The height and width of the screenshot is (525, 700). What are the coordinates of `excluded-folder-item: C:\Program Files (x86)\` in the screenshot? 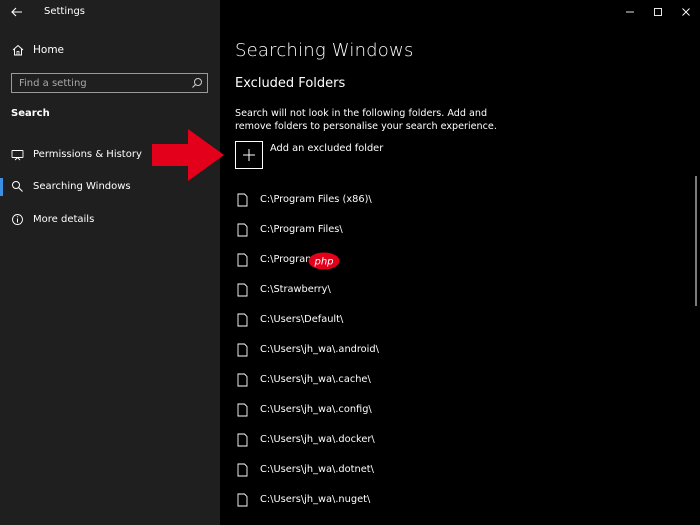 It's located at (387, 201).